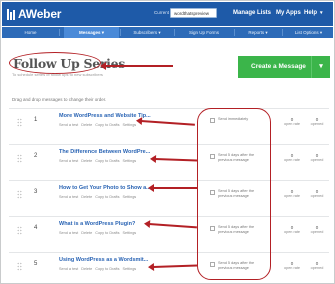  What do you see at coordinates (36, 228) in the screenshot?
I see `message-number: 4` at bounding box center [36, 228].